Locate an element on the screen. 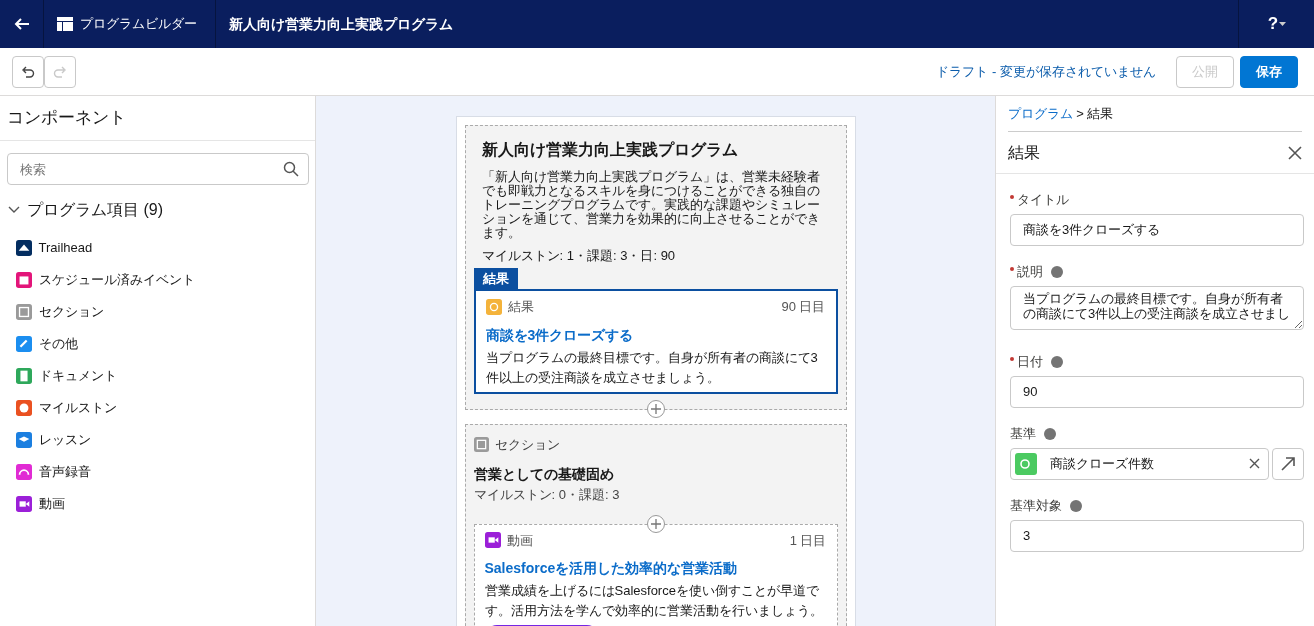 The image size is (1314, 626). component-item: 音声録音 is located at coordinates (64, 471).